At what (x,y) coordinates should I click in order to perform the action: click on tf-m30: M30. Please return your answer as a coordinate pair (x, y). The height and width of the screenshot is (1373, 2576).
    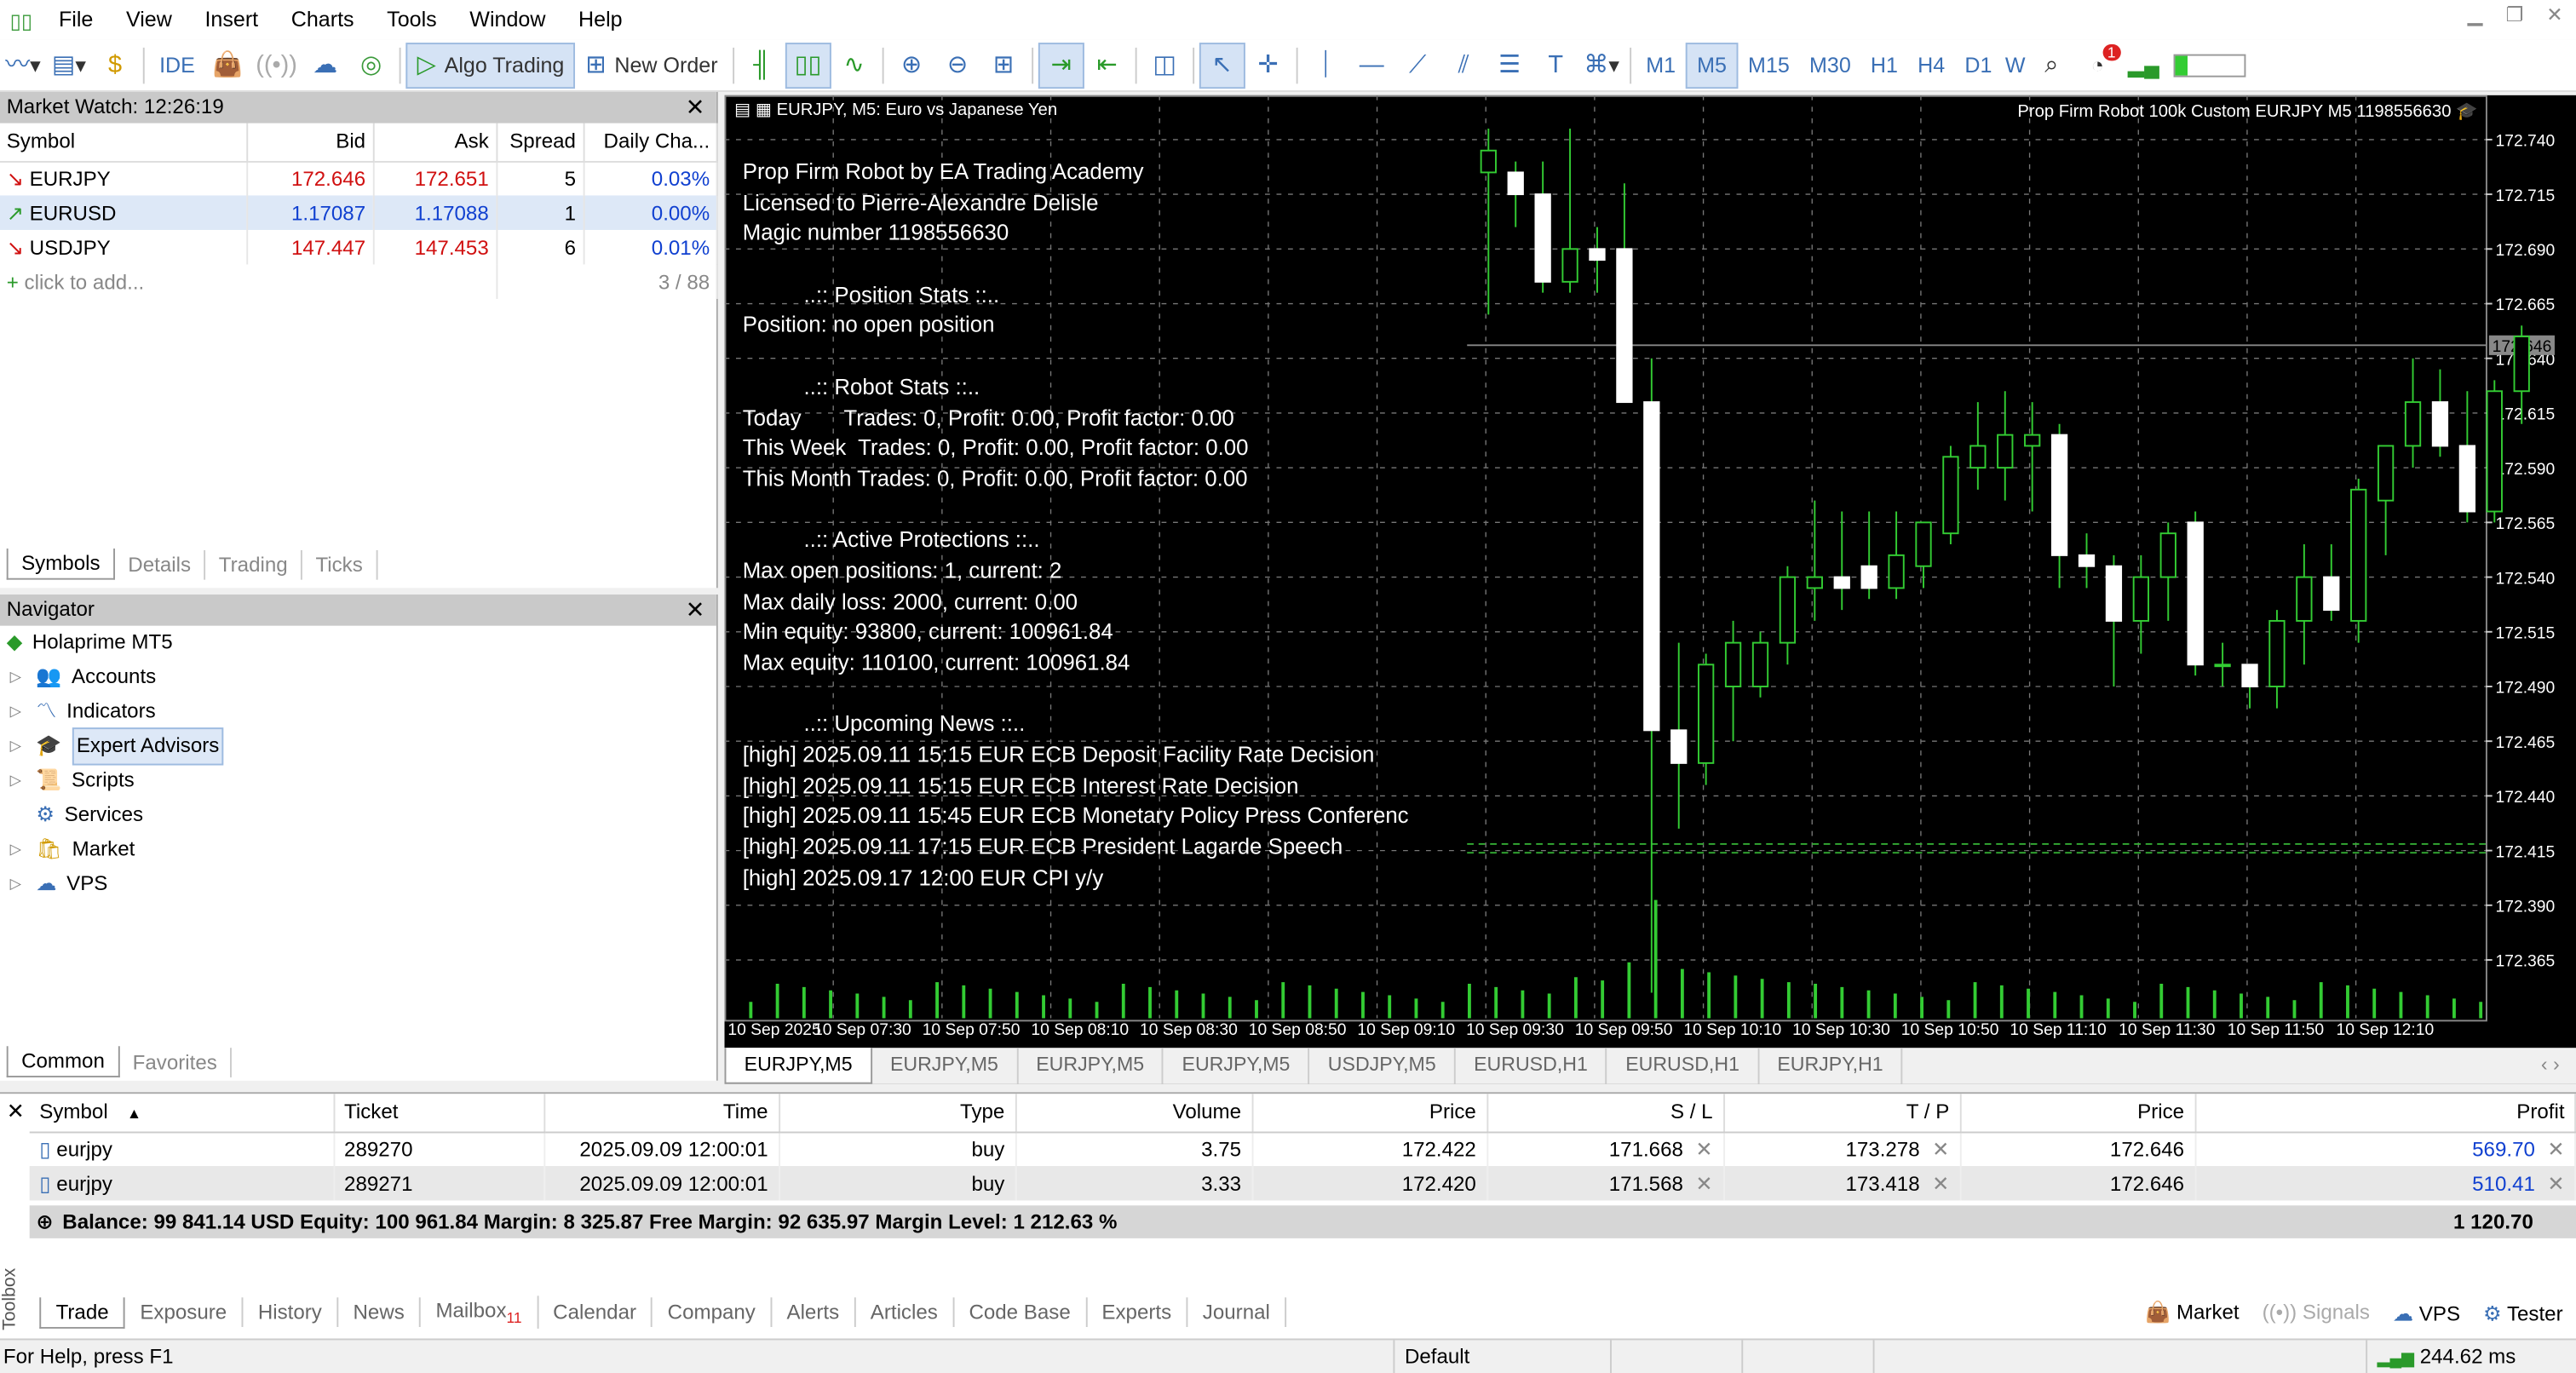
    Looking at the image, I should click on (1830, 65).